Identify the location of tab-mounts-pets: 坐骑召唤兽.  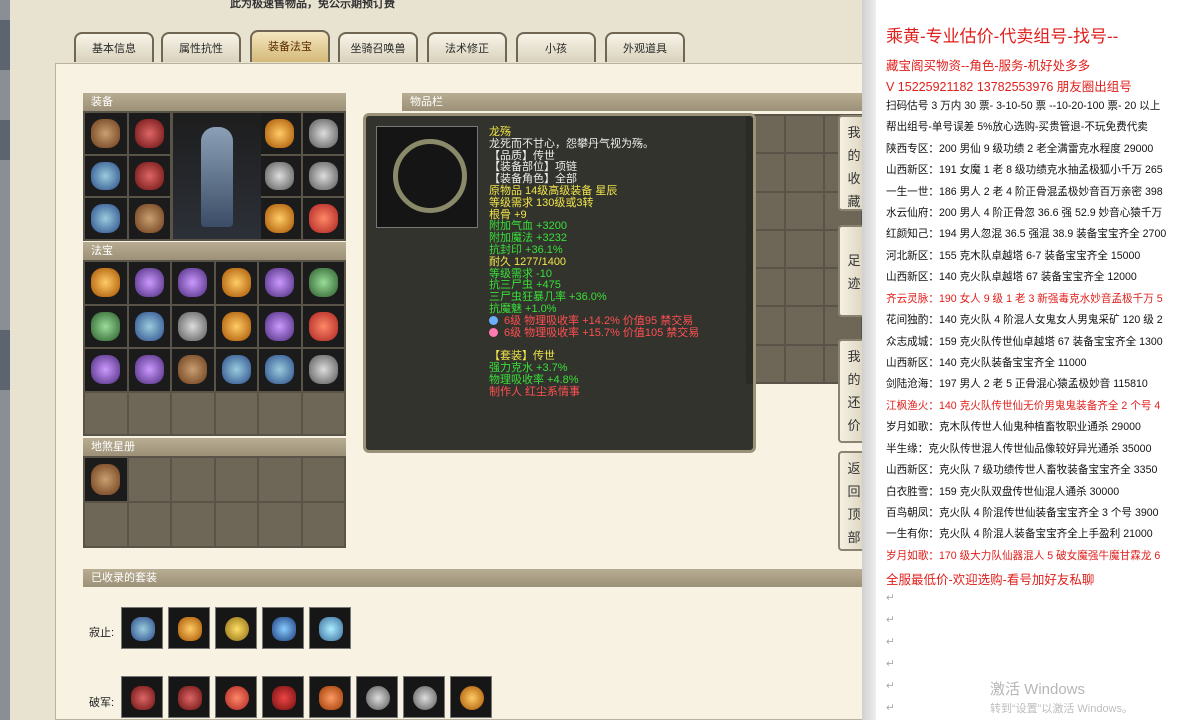
(378, 47).